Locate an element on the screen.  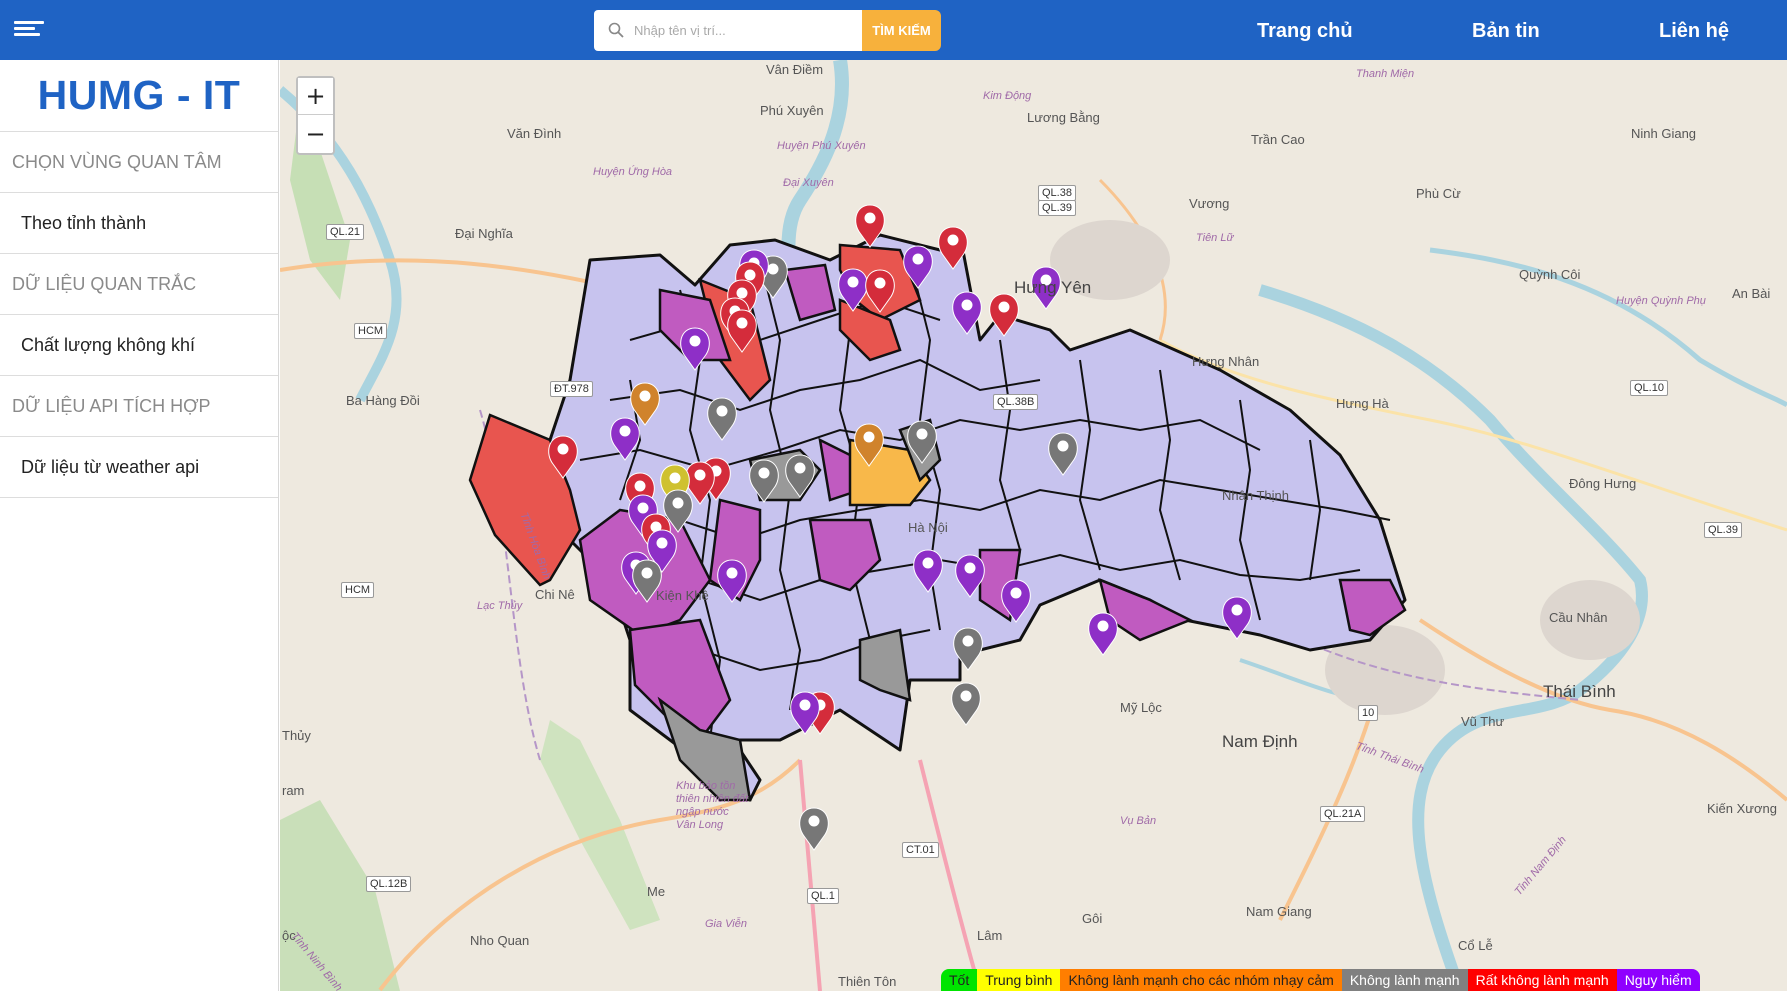
map-label: Lâm is located at coordinates (990, 935).